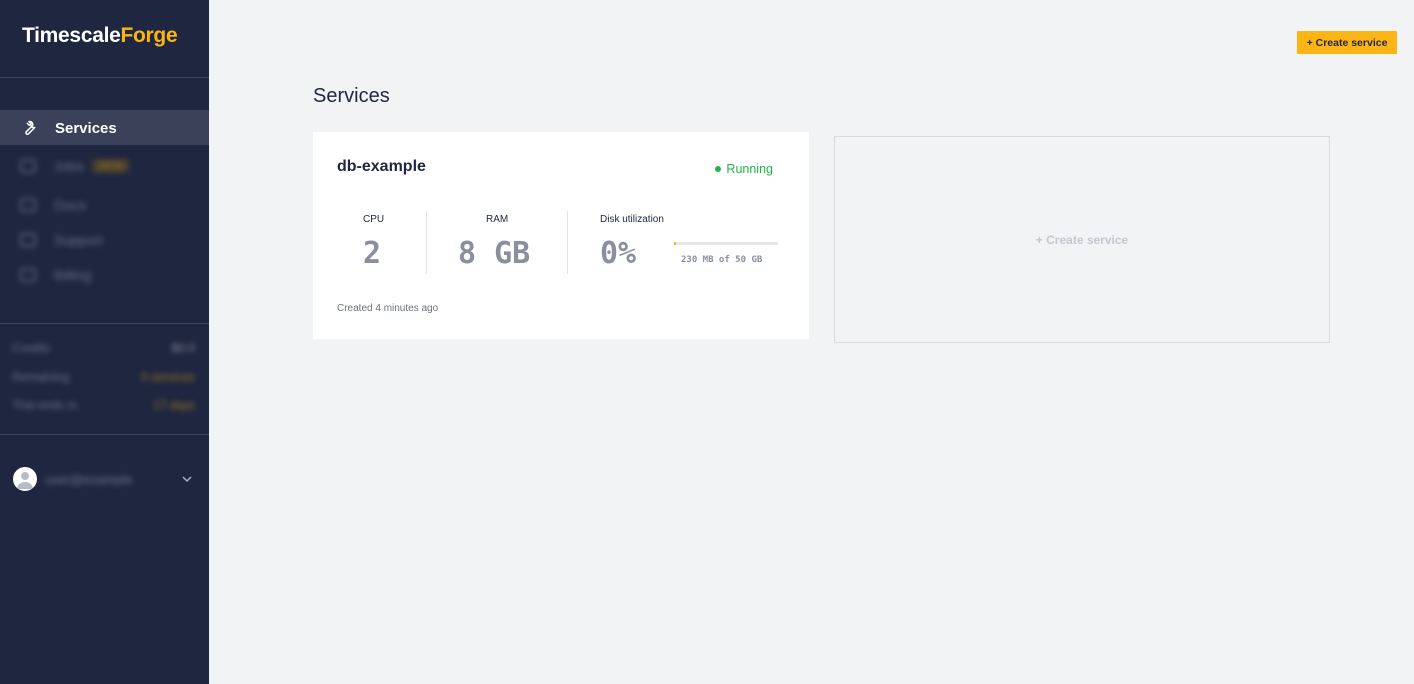  What do you see at coordinates (79, 240) in the screenshot?
I see `sidebar-item-label: Support` at bounding box center [79, 240].